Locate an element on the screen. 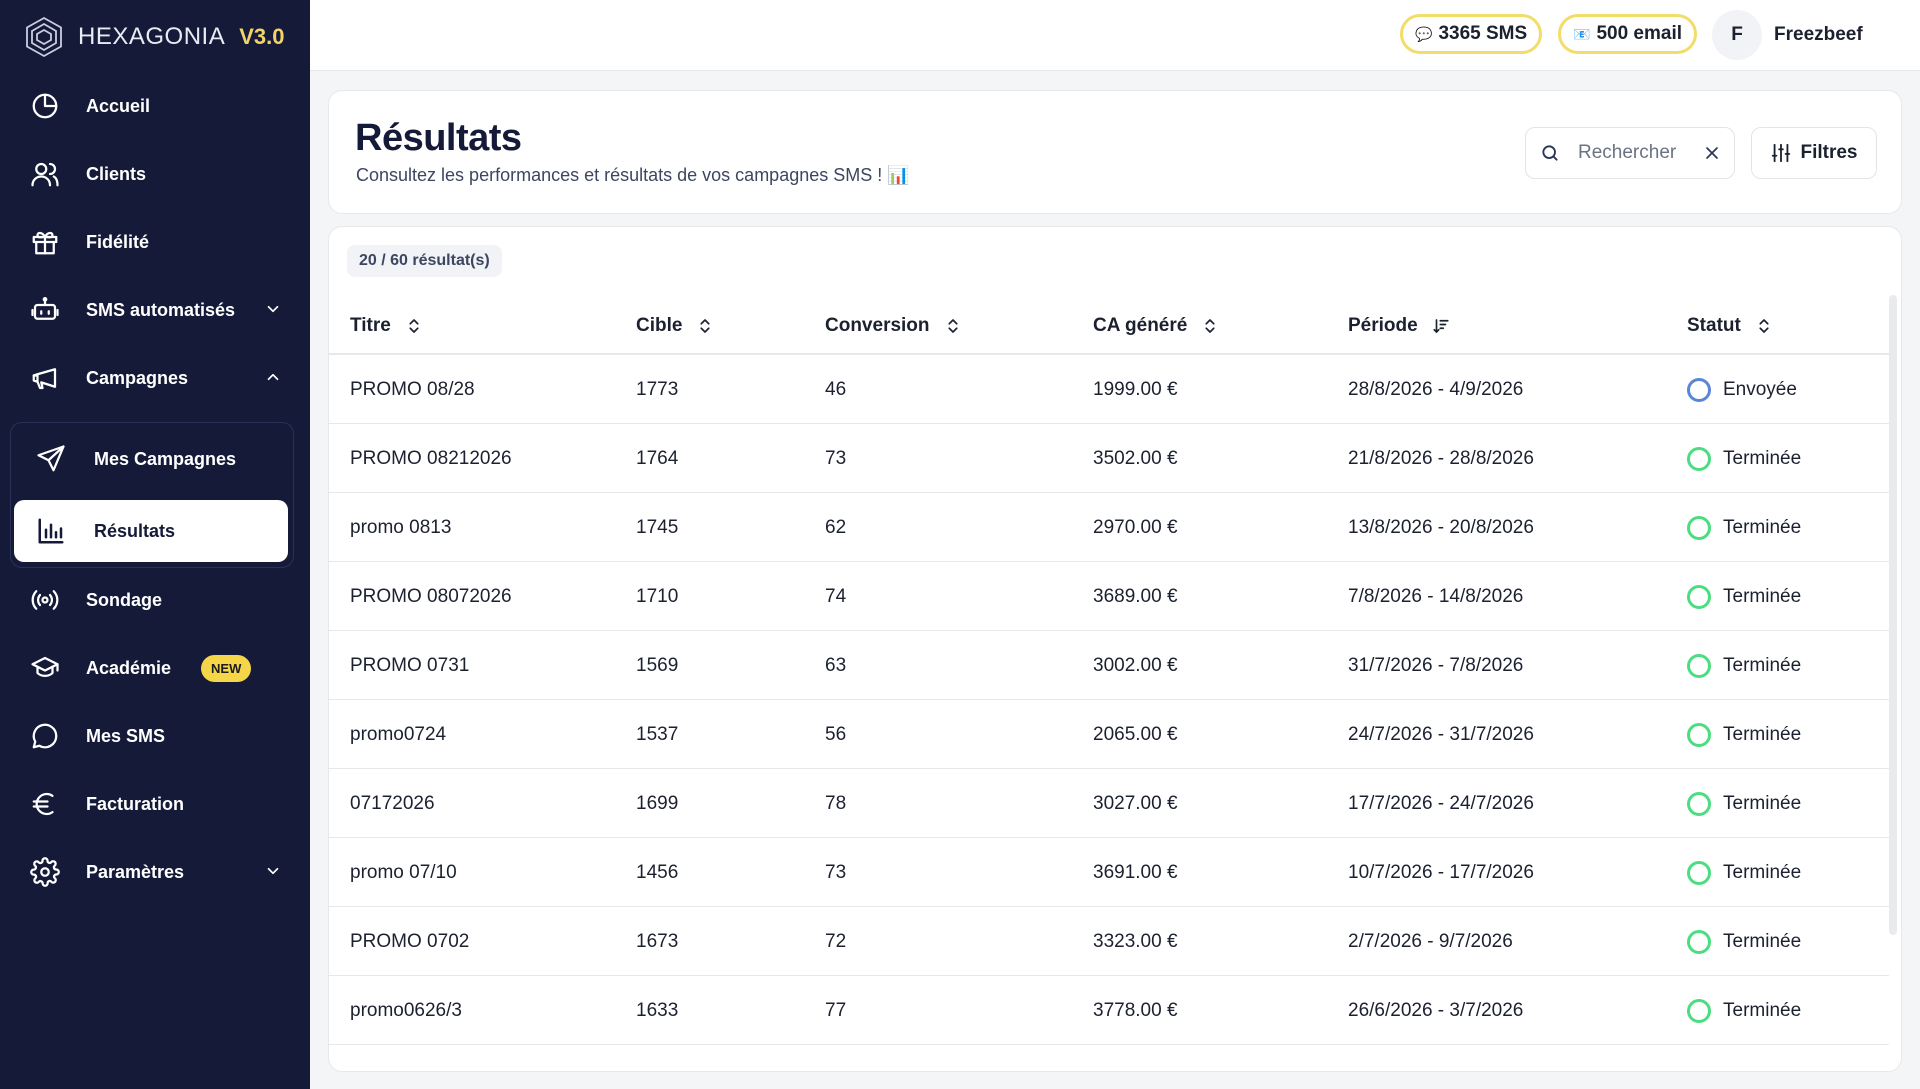 The image size is (1920, 1089). cell-cible: 1569 is located at coordinates (657, 665).